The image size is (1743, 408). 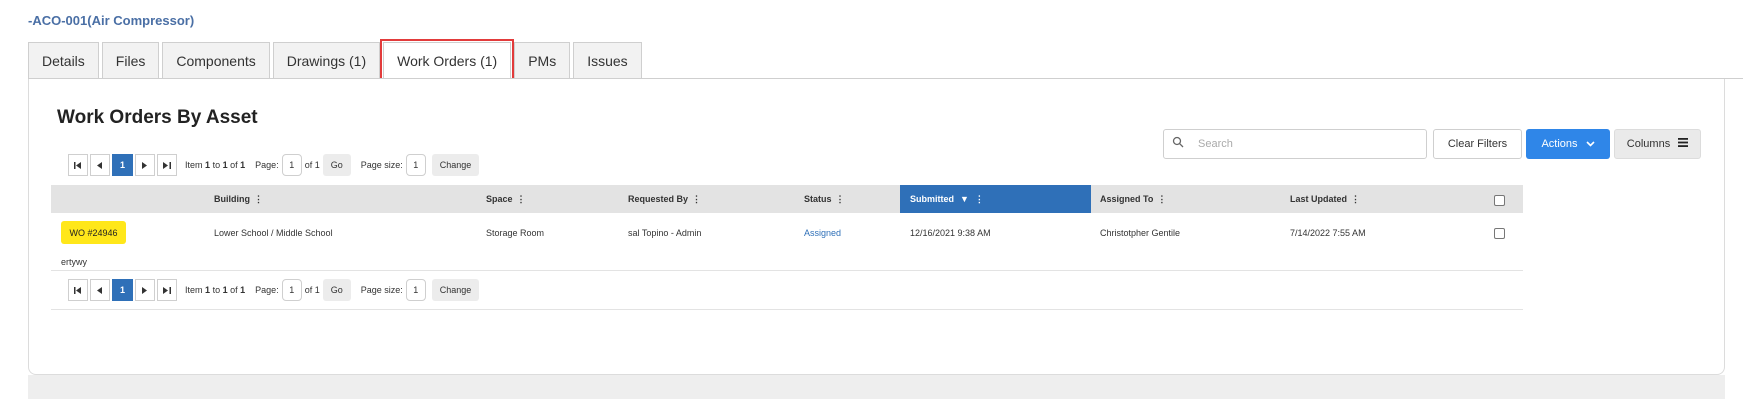 What do you see at coordinates (238, 199) in the screenshot?
I see `column-header-building: Building ⋮` at bounding box center [238, 199].